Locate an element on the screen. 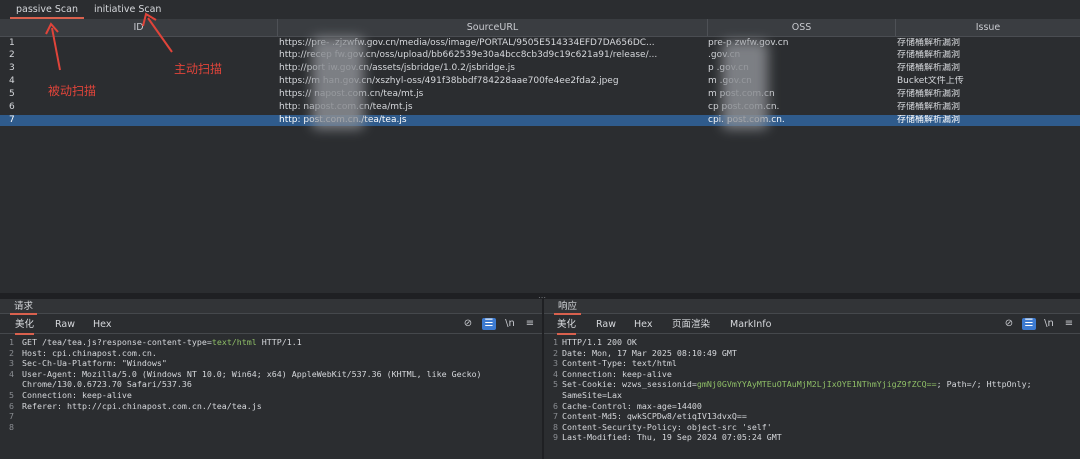  annotation-passive-scan: 被动扫描 is located at coordinates (72, 91).